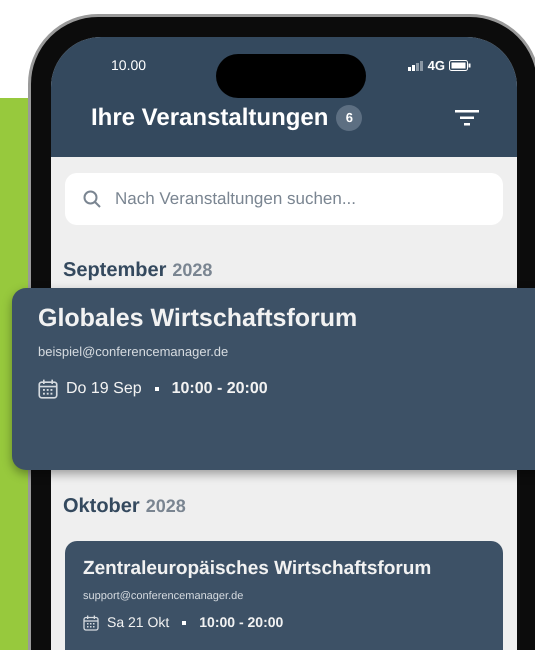 The height and width of the screenshot is (650, 535). Describe the element at coordinates (209, 118) in the screenshot. I see `page-title: Ihre Veranstaltungen` at that location.